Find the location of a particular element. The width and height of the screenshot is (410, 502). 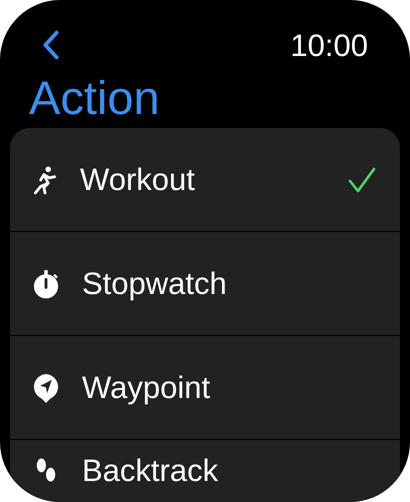

location-arrow-icon is located at coordinates (46, 387).